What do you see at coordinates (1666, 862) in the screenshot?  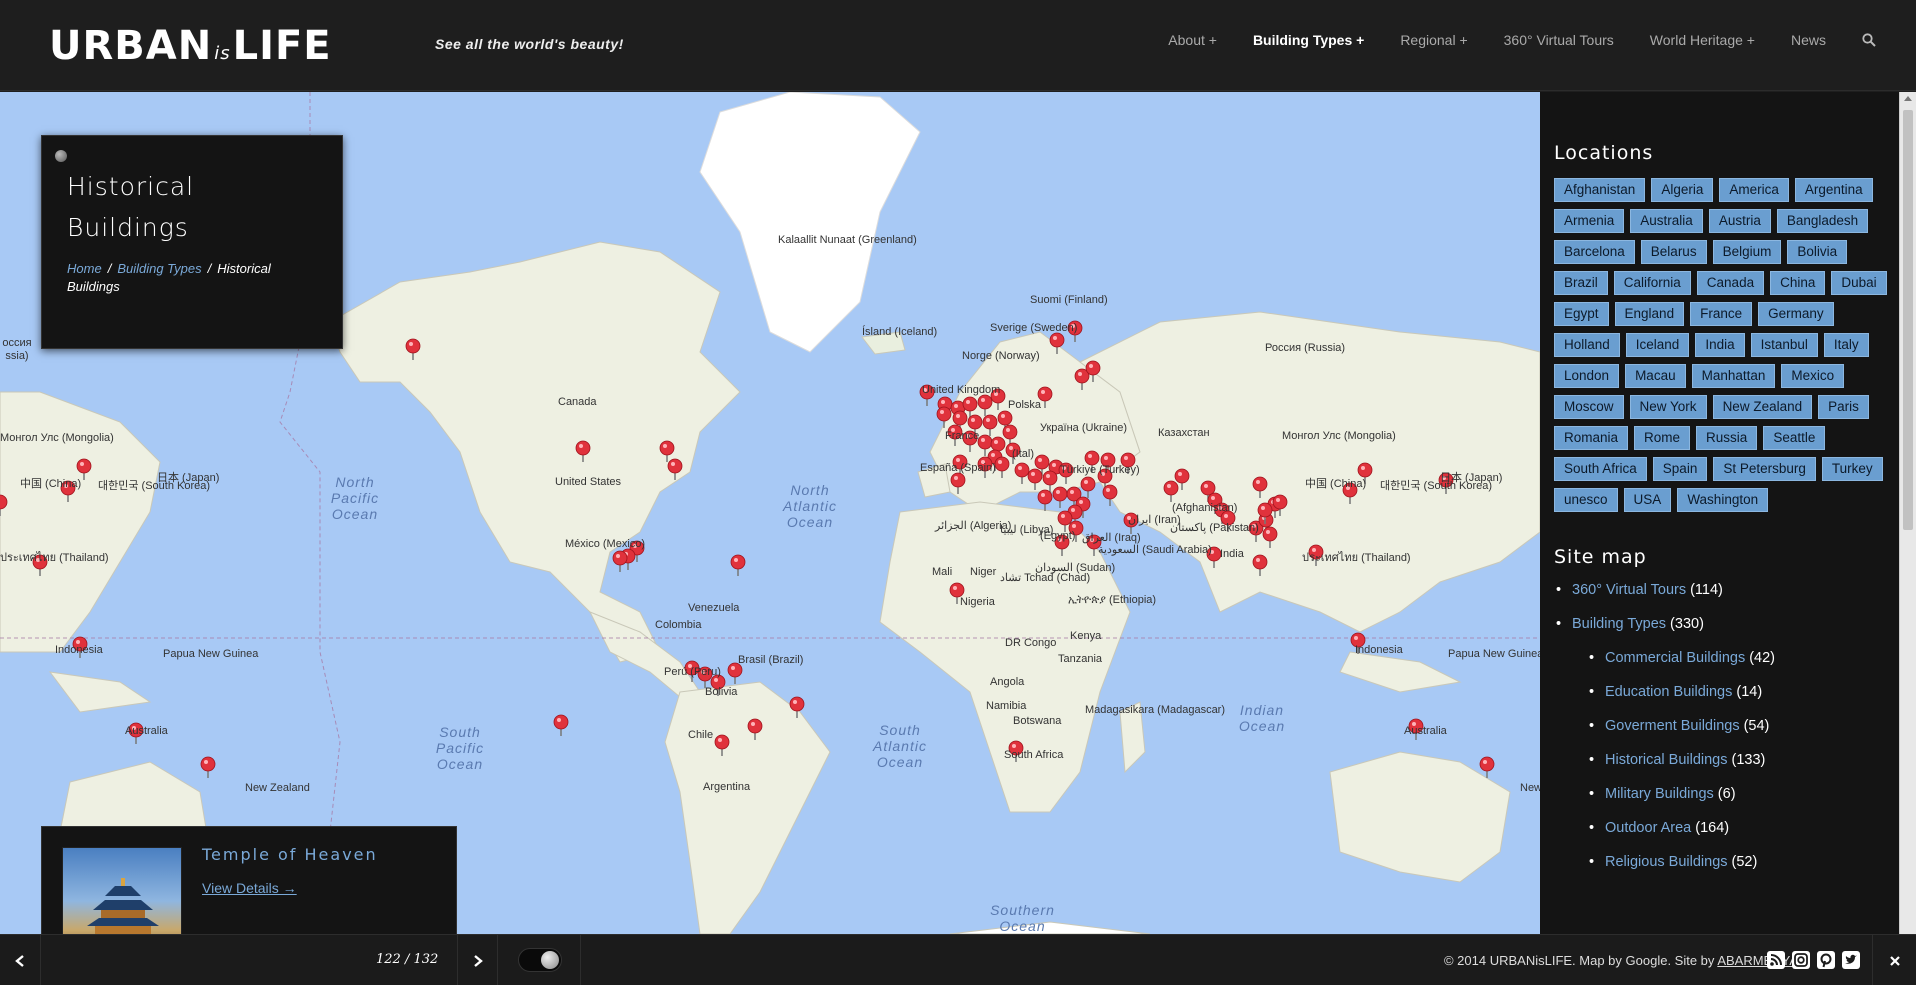 I see `sitemap-sublink: Religious Buildings` at bounding box center [1666, 862].